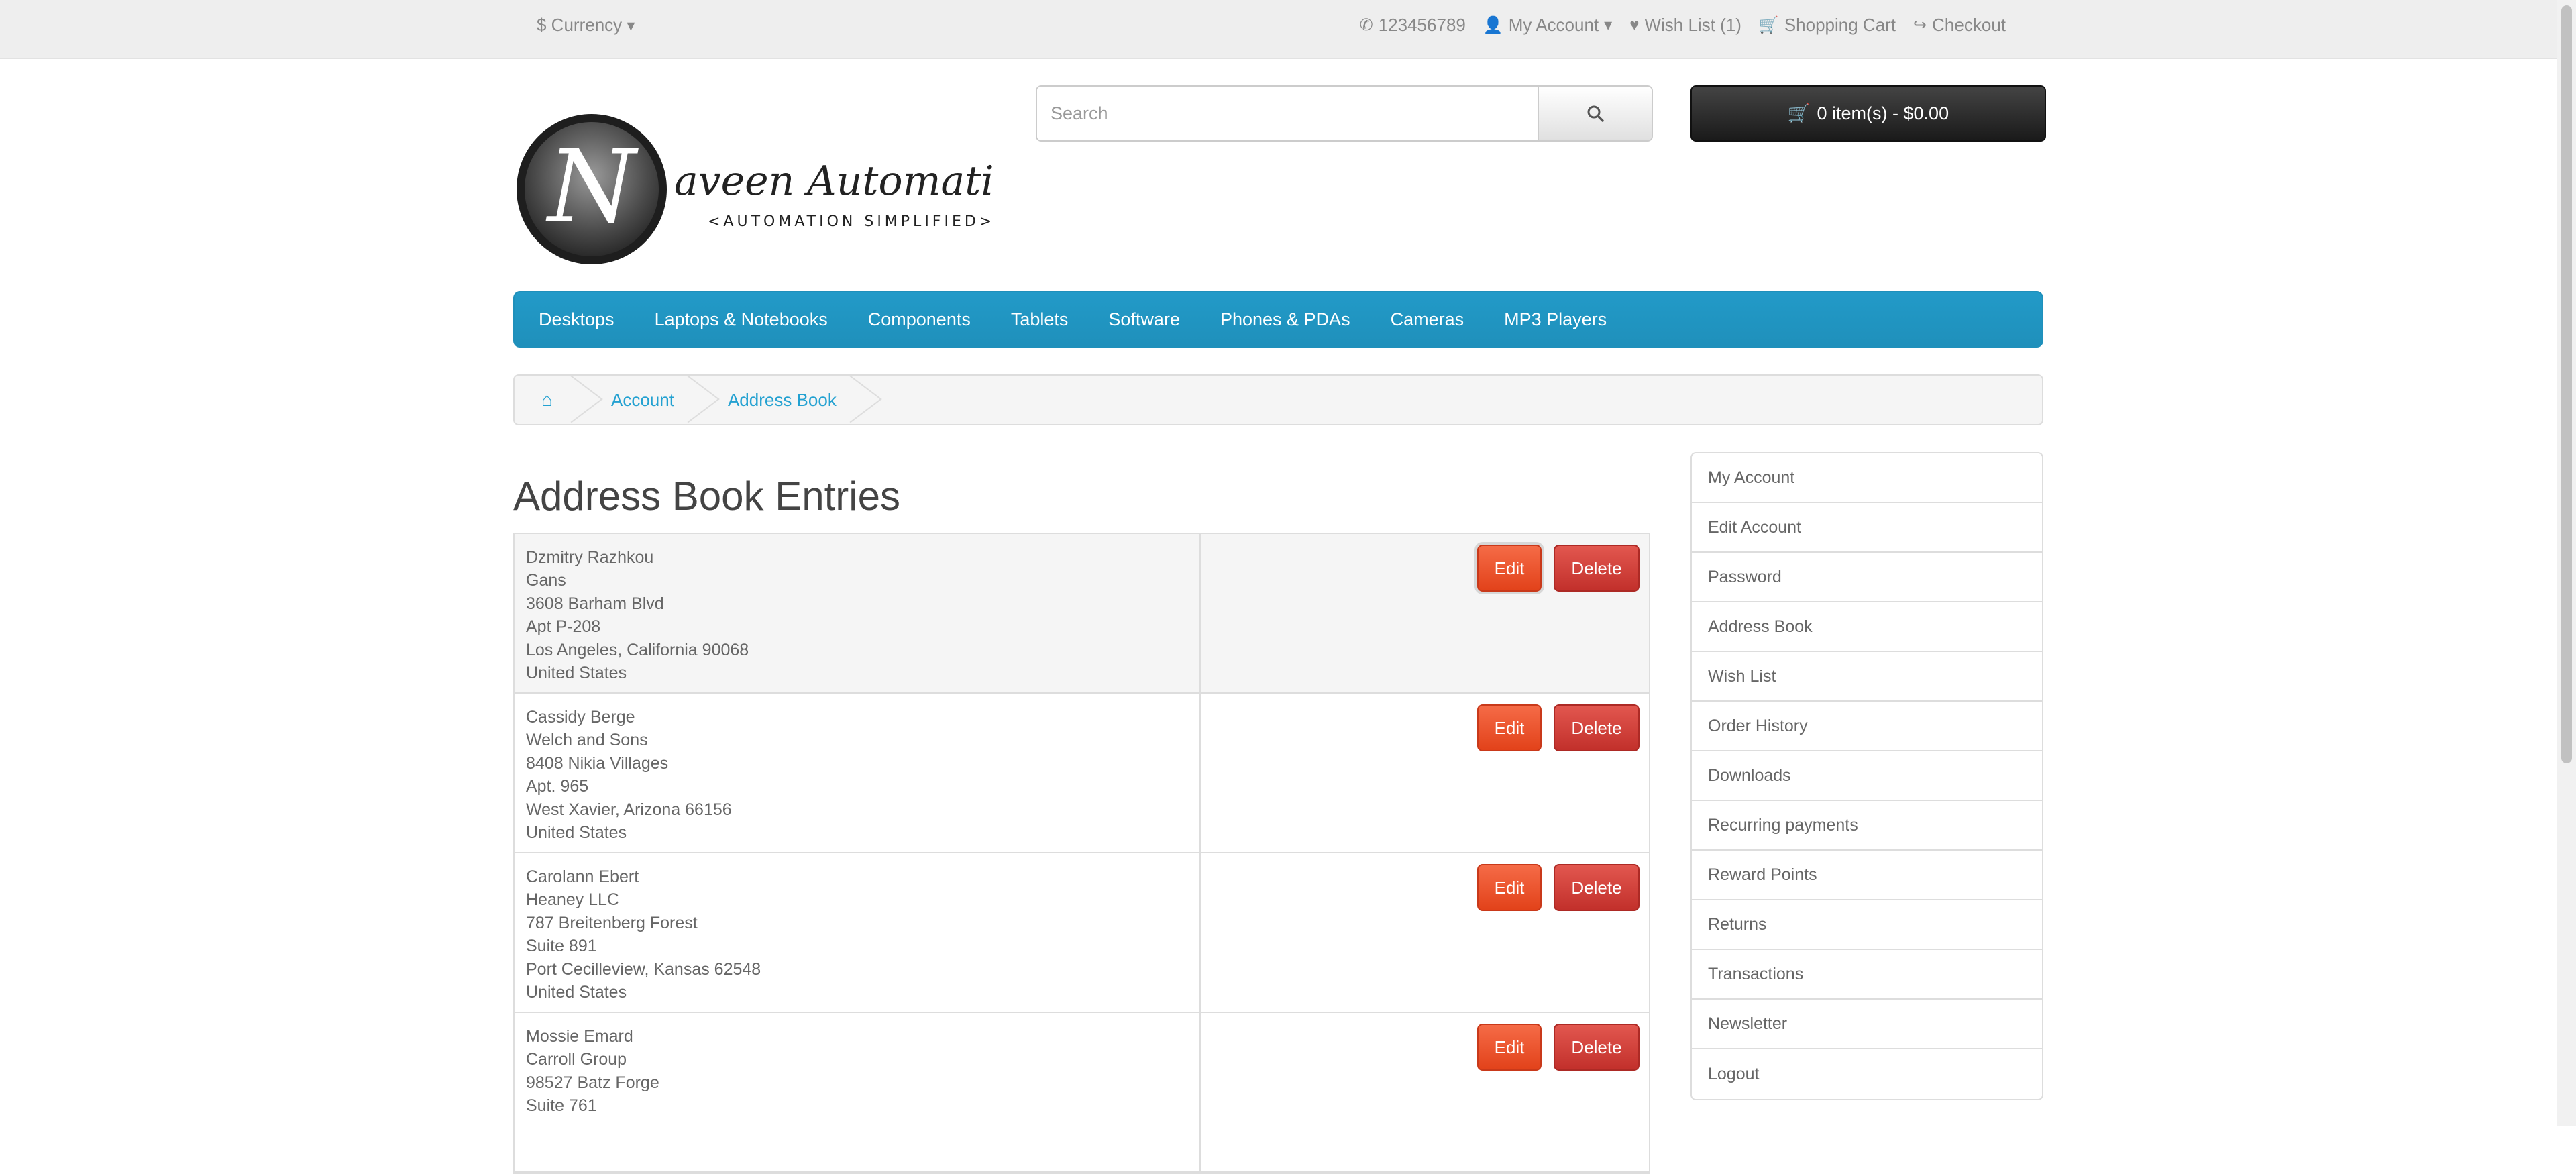 The height and width of the screenshot is (1174, 2576). I want to click on address-line: Port Cecilleview, Kansas 62548, so click(643, 969).